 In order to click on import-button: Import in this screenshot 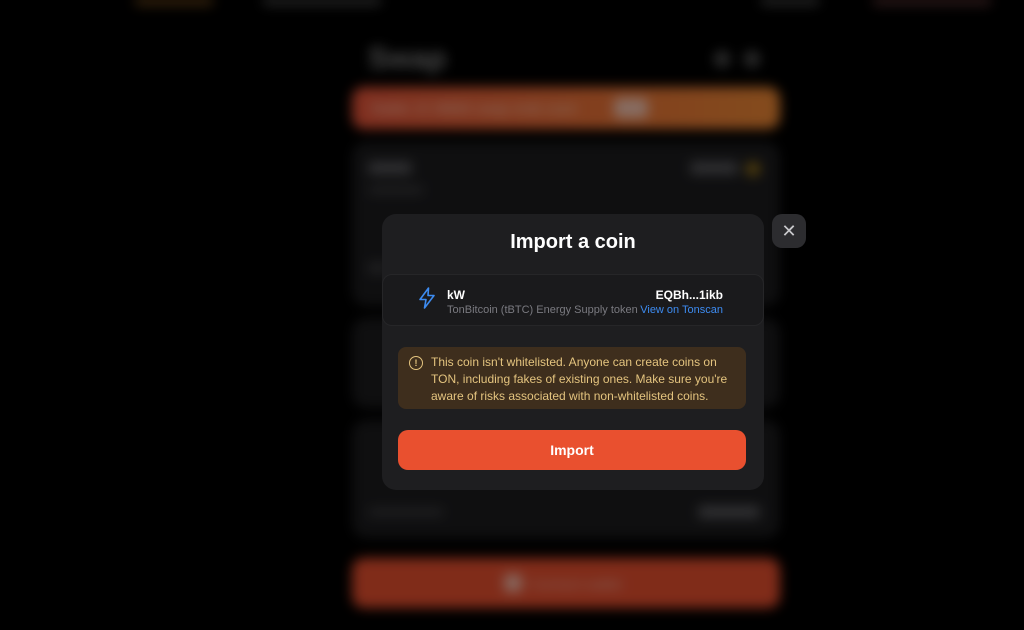, I will do `click(572, 450)`.